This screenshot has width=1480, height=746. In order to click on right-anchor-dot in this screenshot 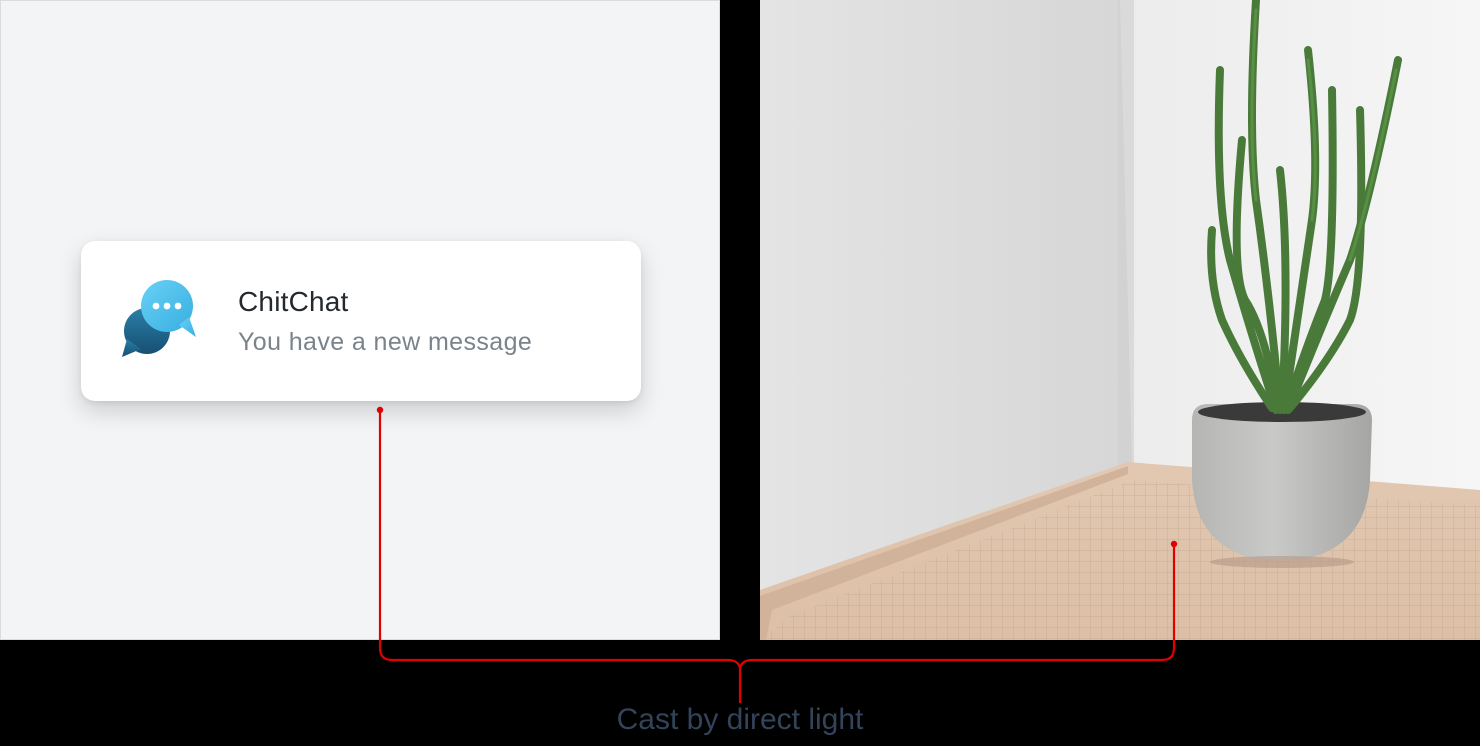, I will do `click(1174, 544)`.